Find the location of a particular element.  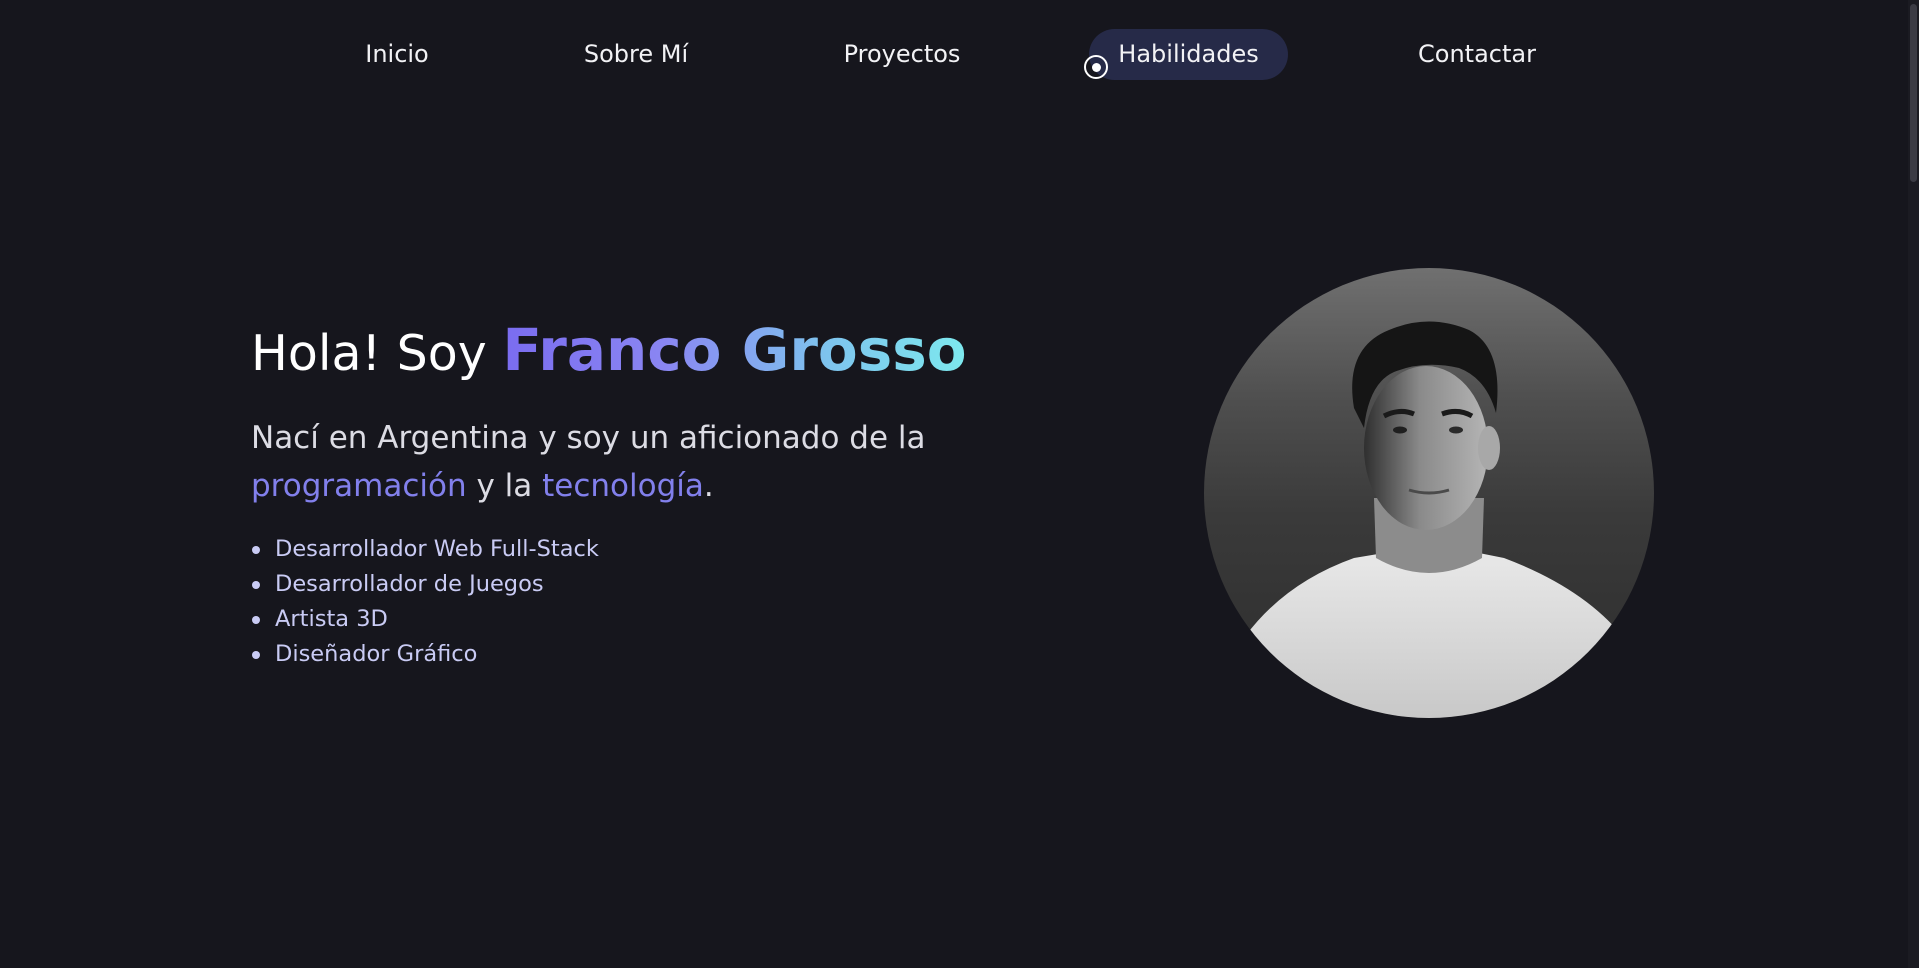

role-item: Desarrollador Web Full-Stack is located at coordinates (631, 549).